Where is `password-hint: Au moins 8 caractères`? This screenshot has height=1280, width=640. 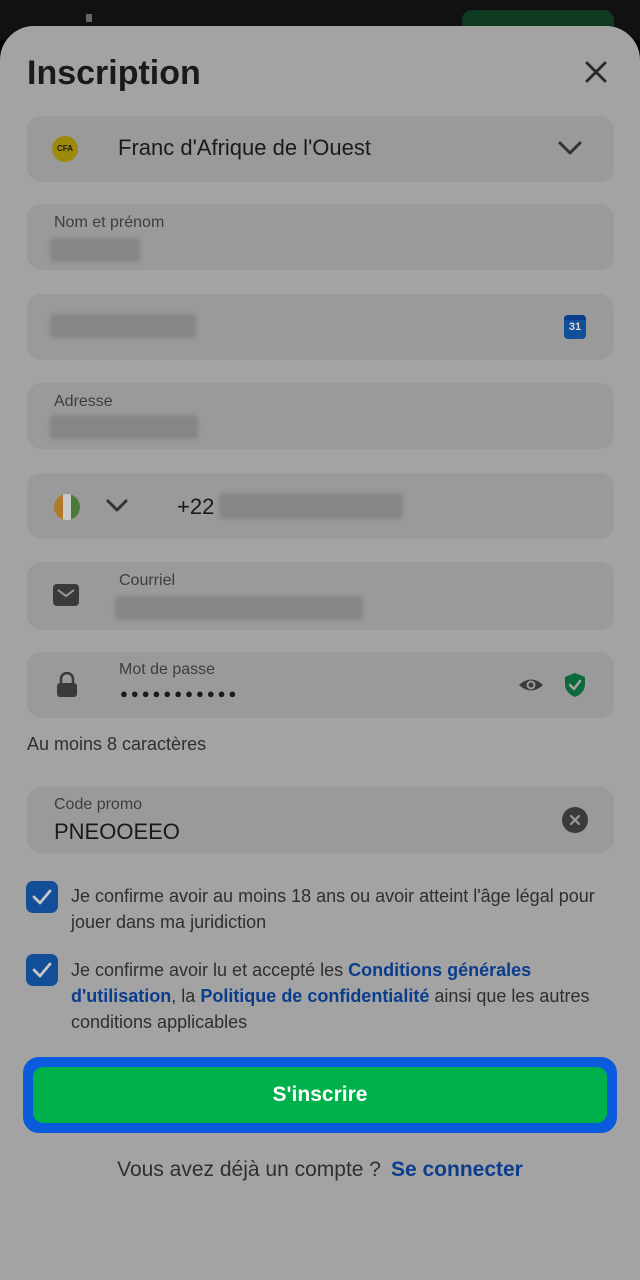
password-hint: Au moins 8 caractères is located at coordinates (117, 744).